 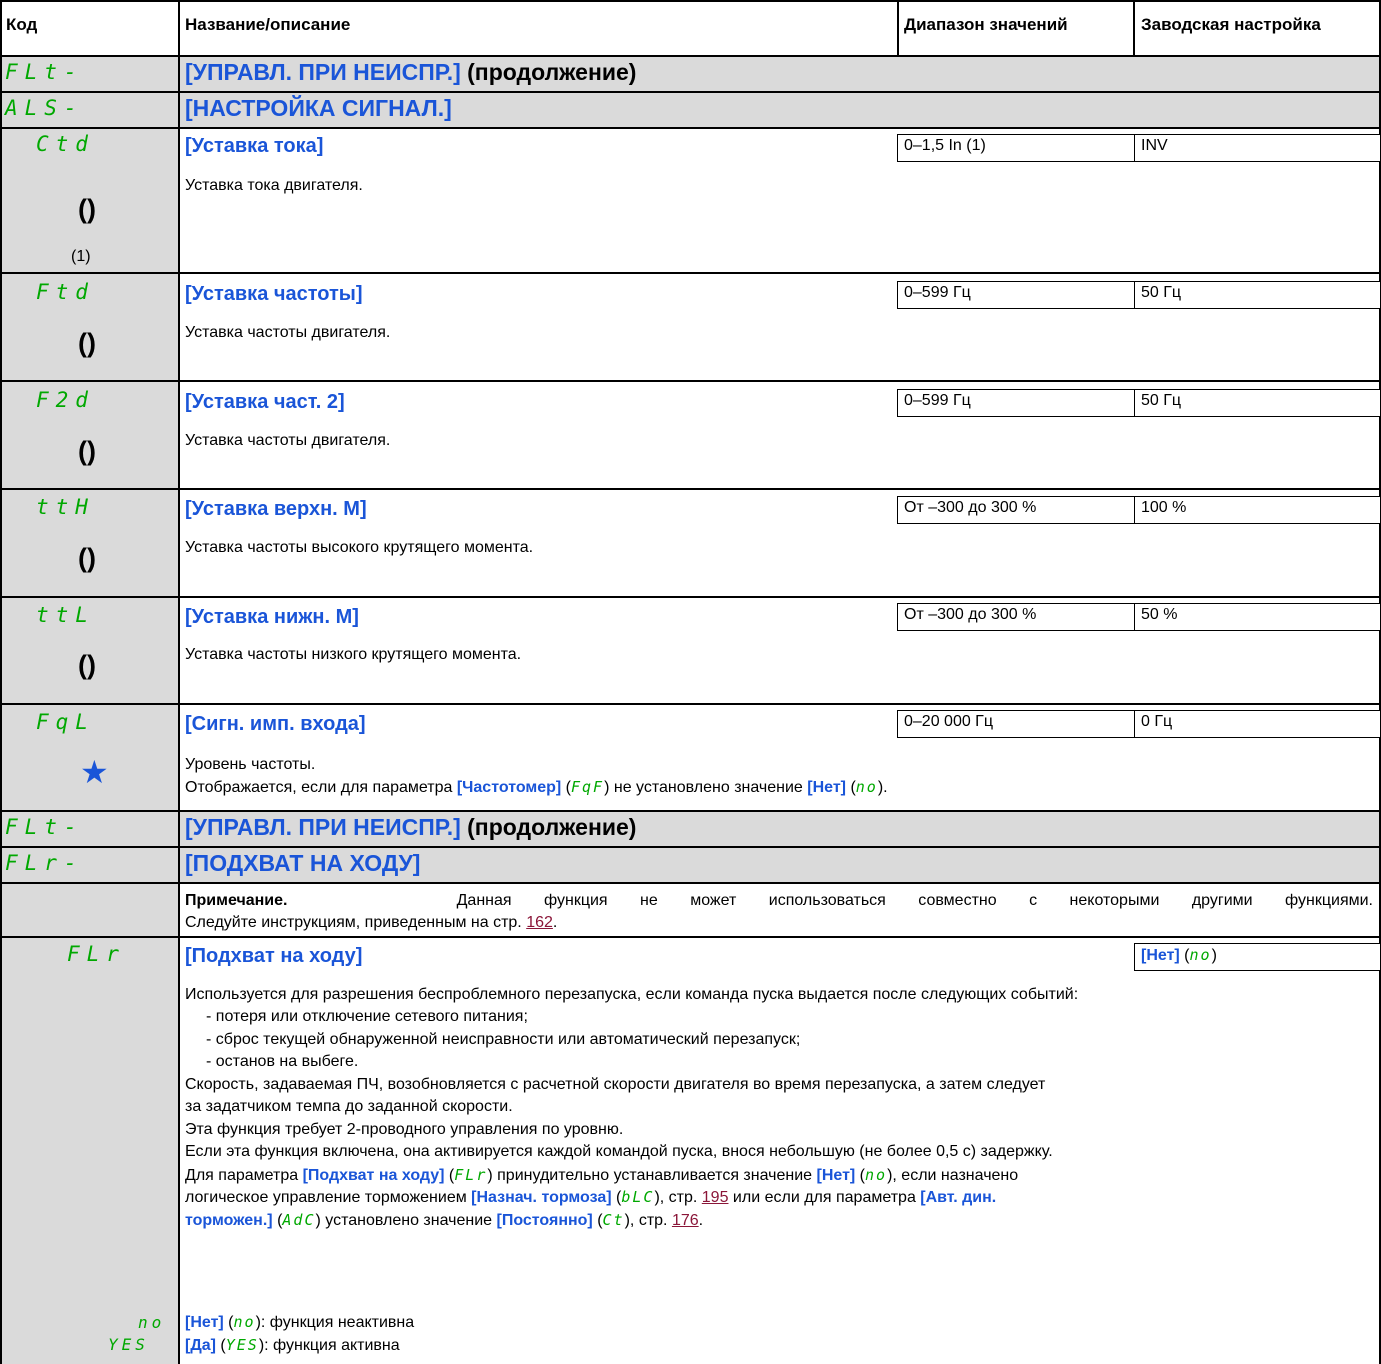 What do you see at coordinates (685, 1220) in the screenshot?
I see `page-link-176: 176` at bounding box center [685, 1220].